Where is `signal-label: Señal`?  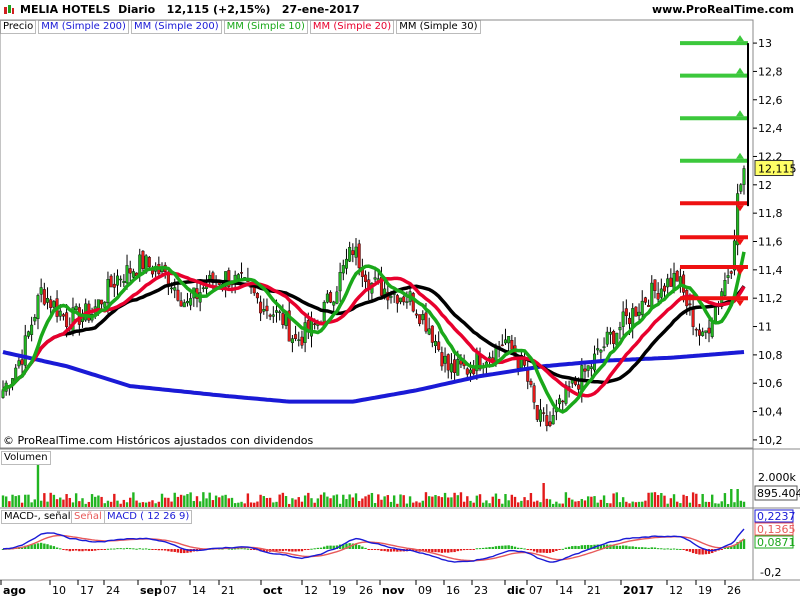 signal-label: Señal is located at coordinates (88, 517).